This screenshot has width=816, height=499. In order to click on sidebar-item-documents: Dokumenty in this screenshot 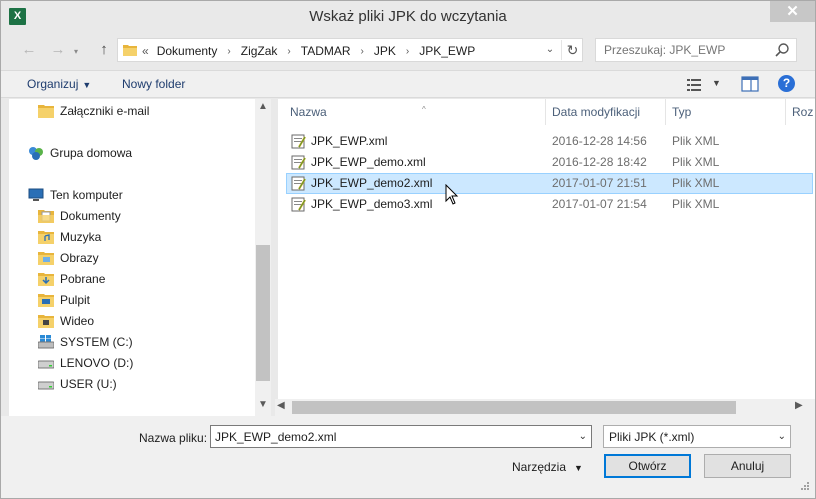, I will do `click(79, 215)`.